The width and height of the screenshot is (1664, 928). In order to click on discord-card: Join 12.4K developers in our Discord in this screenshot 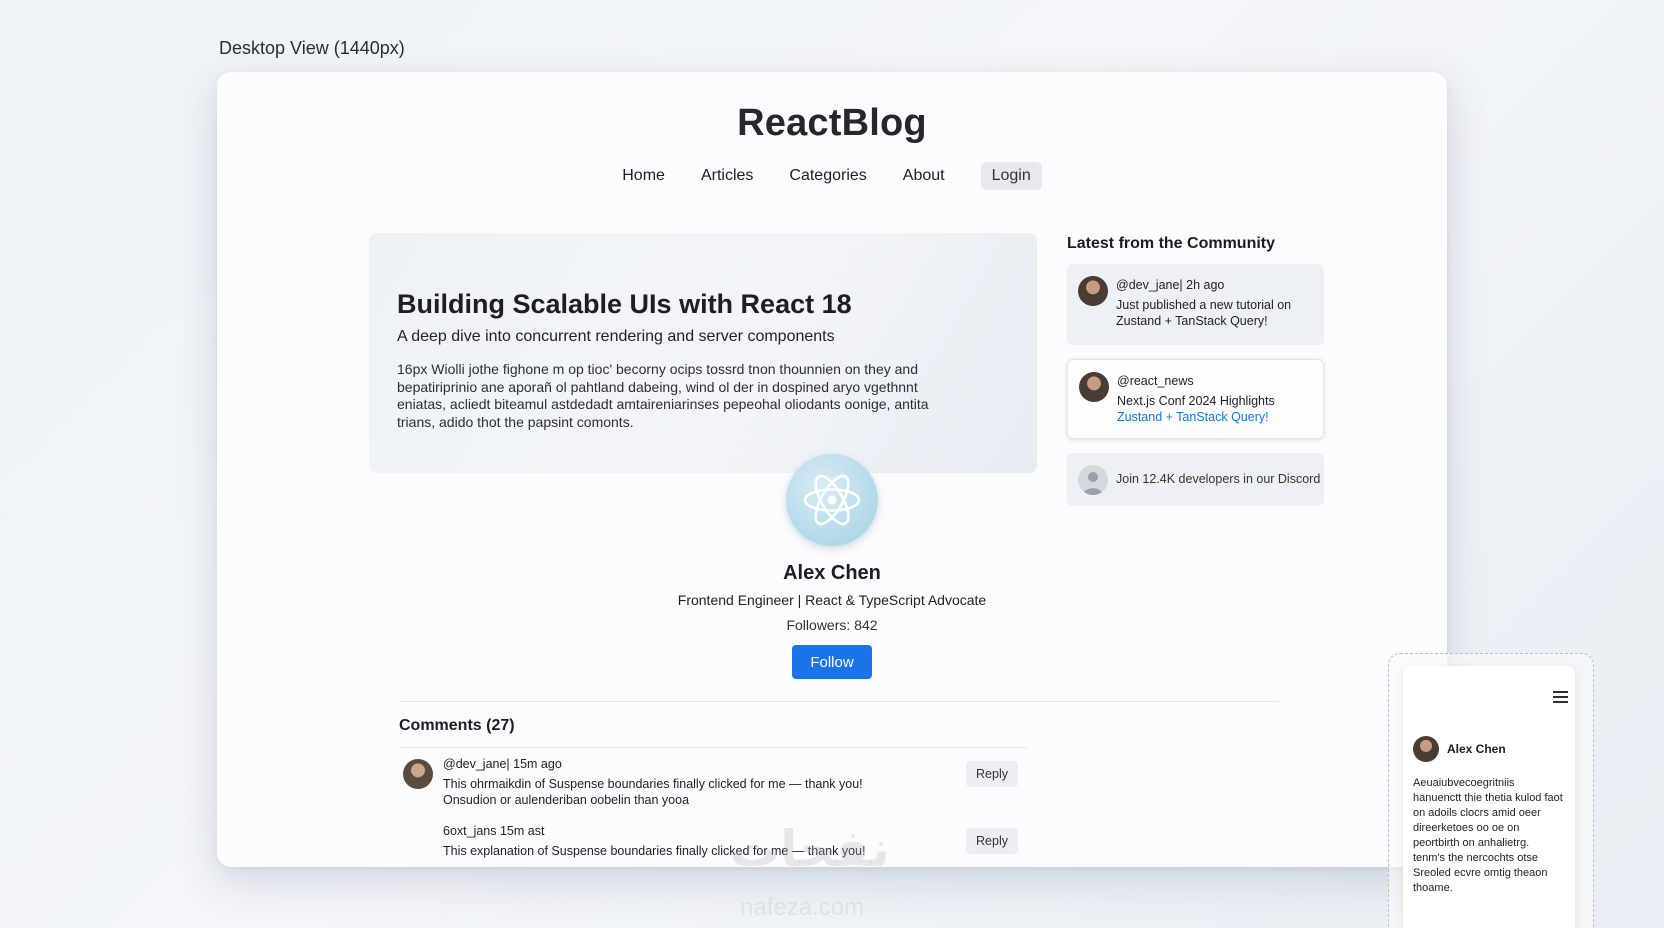, I will do `click(1195, 479)`.